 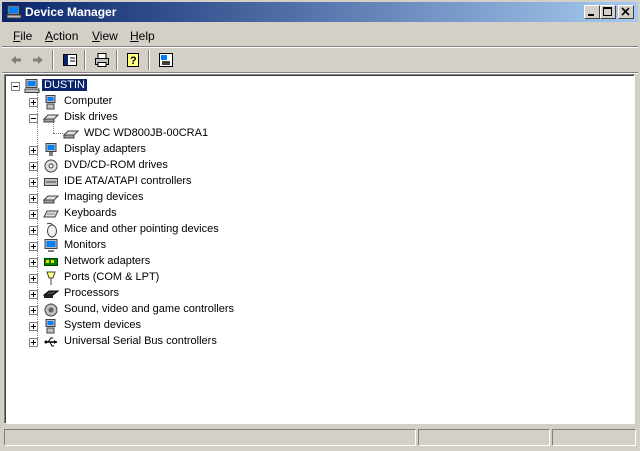 What do you see at coordinates (205, 182) in the screenshot?
I see `tree-item-ide-controllers: IDE ATA/ATAPI controllers` at bounding box center [205, 182].